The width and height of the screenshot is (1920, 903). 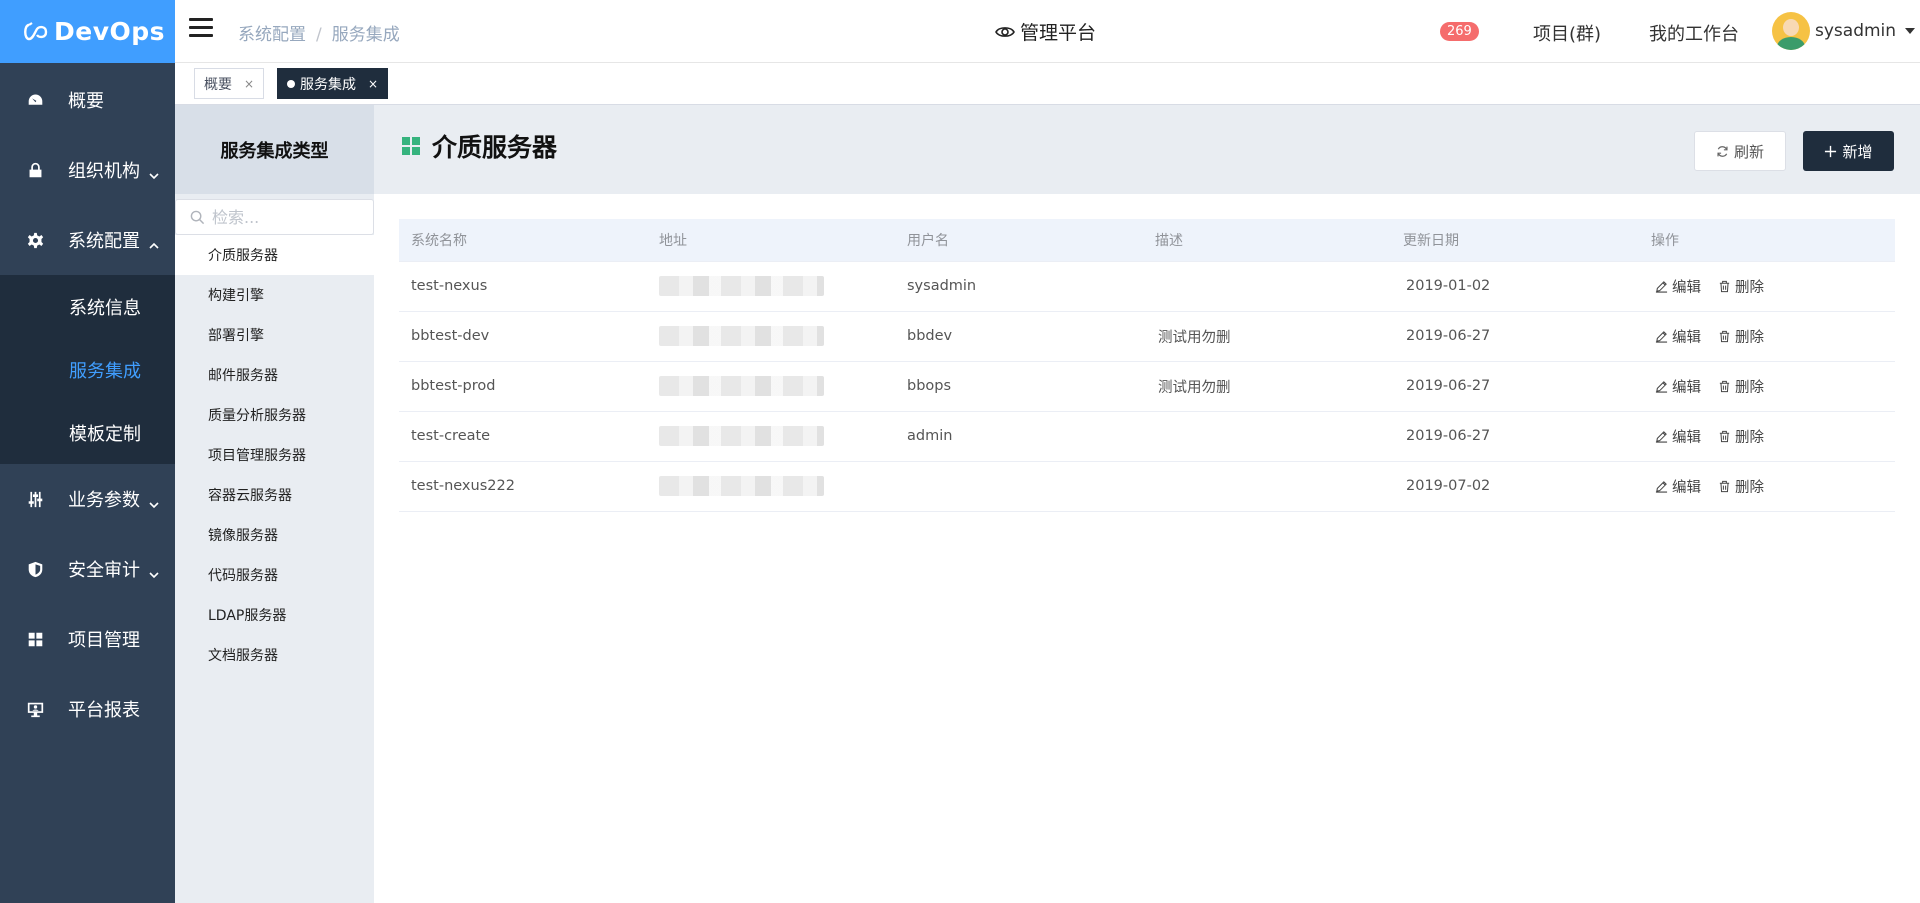 I want to click on platform-title: 管理平台, so click(x=1045, y=31).